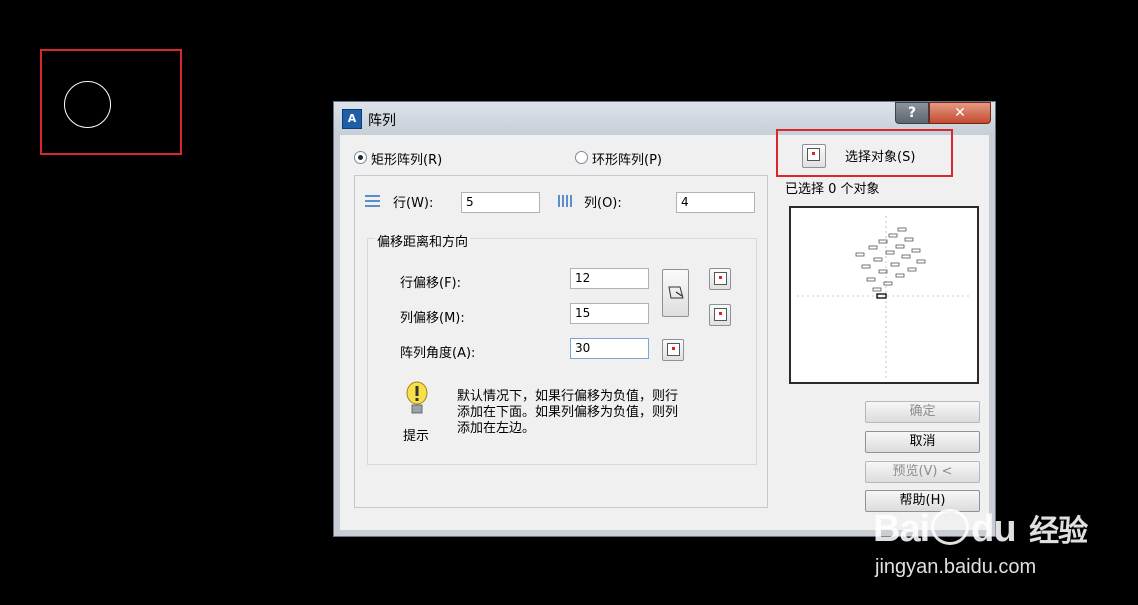 This screenshot has width=1138, height=605. What do you see at coordinates (609, 348) in the screenshot?
I see `angle-input: 30` at bounding box center [609, 348].